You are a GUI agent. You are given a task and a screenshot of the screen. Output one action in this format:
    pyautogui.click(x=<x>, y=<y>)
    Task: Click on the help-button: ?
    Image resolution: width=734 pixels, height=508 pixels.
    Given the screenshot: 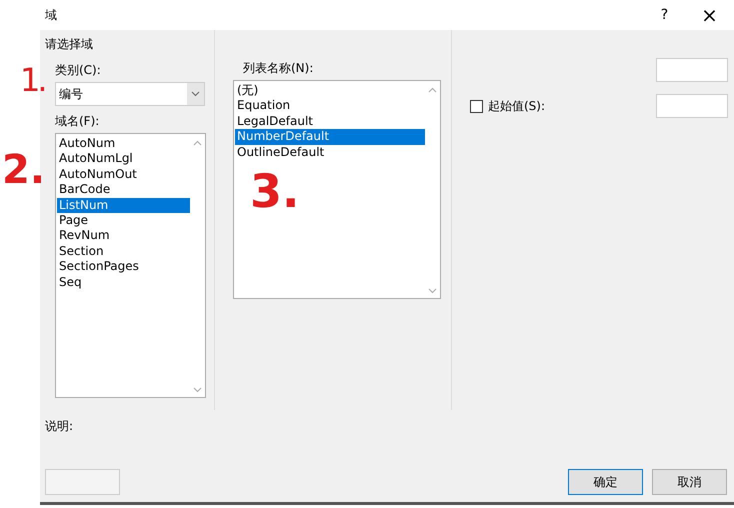 What is the action you would take?
    pyautogui.click(x=664, y=15)
    